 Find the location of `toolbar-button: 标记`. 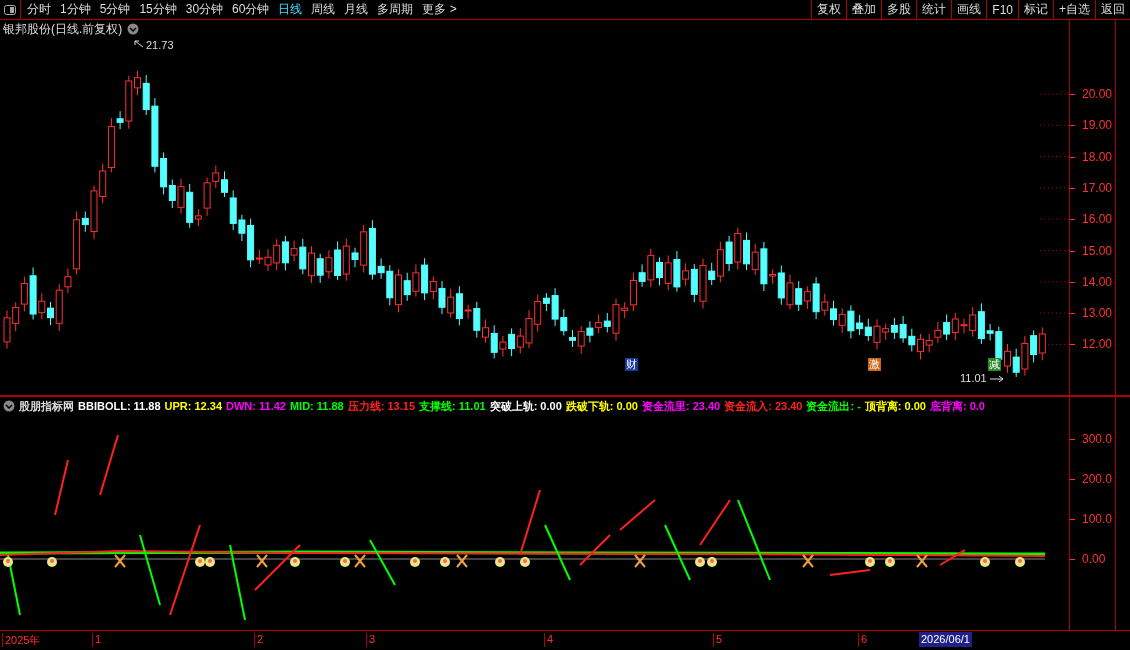

toolbar-button: 标记 is located at coordinates (1035, 9).